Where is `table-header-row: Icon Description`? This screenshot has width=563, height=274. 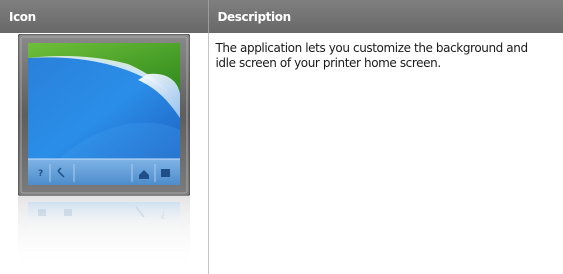 table-header-row: Icon Description is located at coordinates (281, 16).